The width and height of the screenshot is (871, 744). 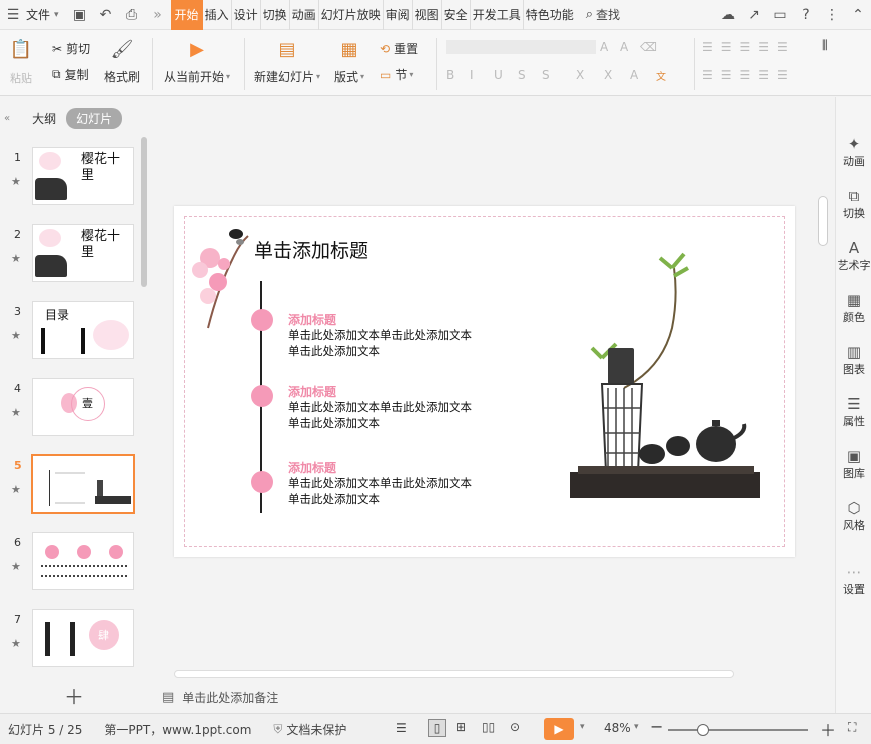 What do you see at coordinates (275, 15) in the screenshot?
I see `tab-transition: 切换` at bounding box center [275, 15].